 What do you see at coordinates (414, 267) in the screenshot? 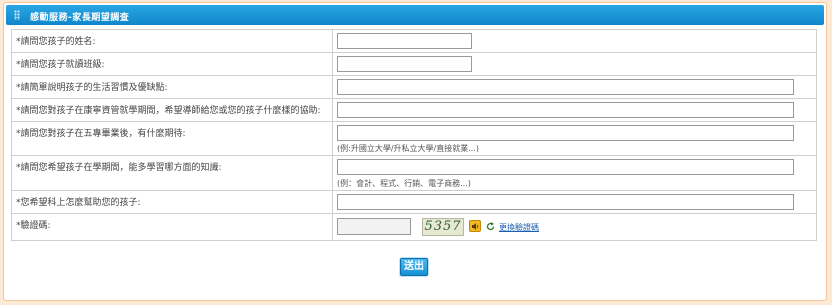
I see `submit-button: 送出` at bounding box center [414, 267].